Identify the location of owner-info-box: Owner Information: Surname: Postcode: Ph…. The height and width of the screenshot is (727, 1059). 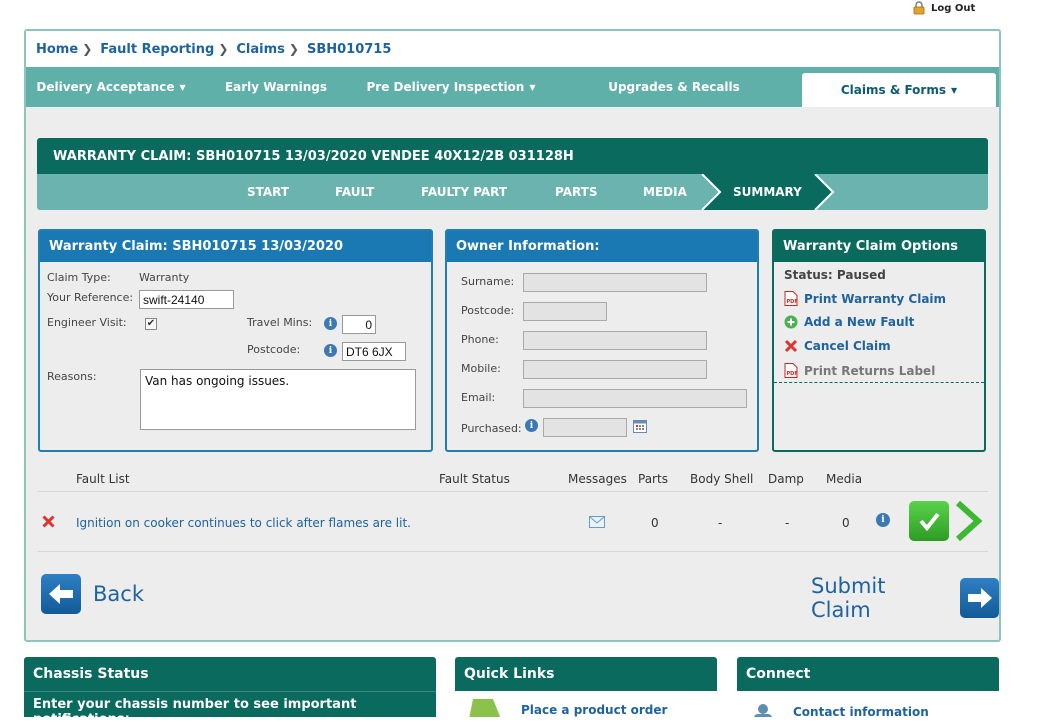
(602, 340).